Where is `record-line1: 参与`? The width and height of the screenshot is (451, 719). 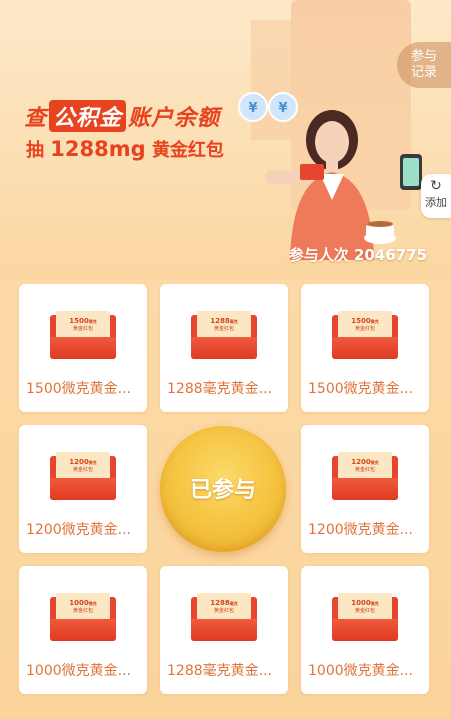 record-line1: 参与 is located at coordinates (423, 56).